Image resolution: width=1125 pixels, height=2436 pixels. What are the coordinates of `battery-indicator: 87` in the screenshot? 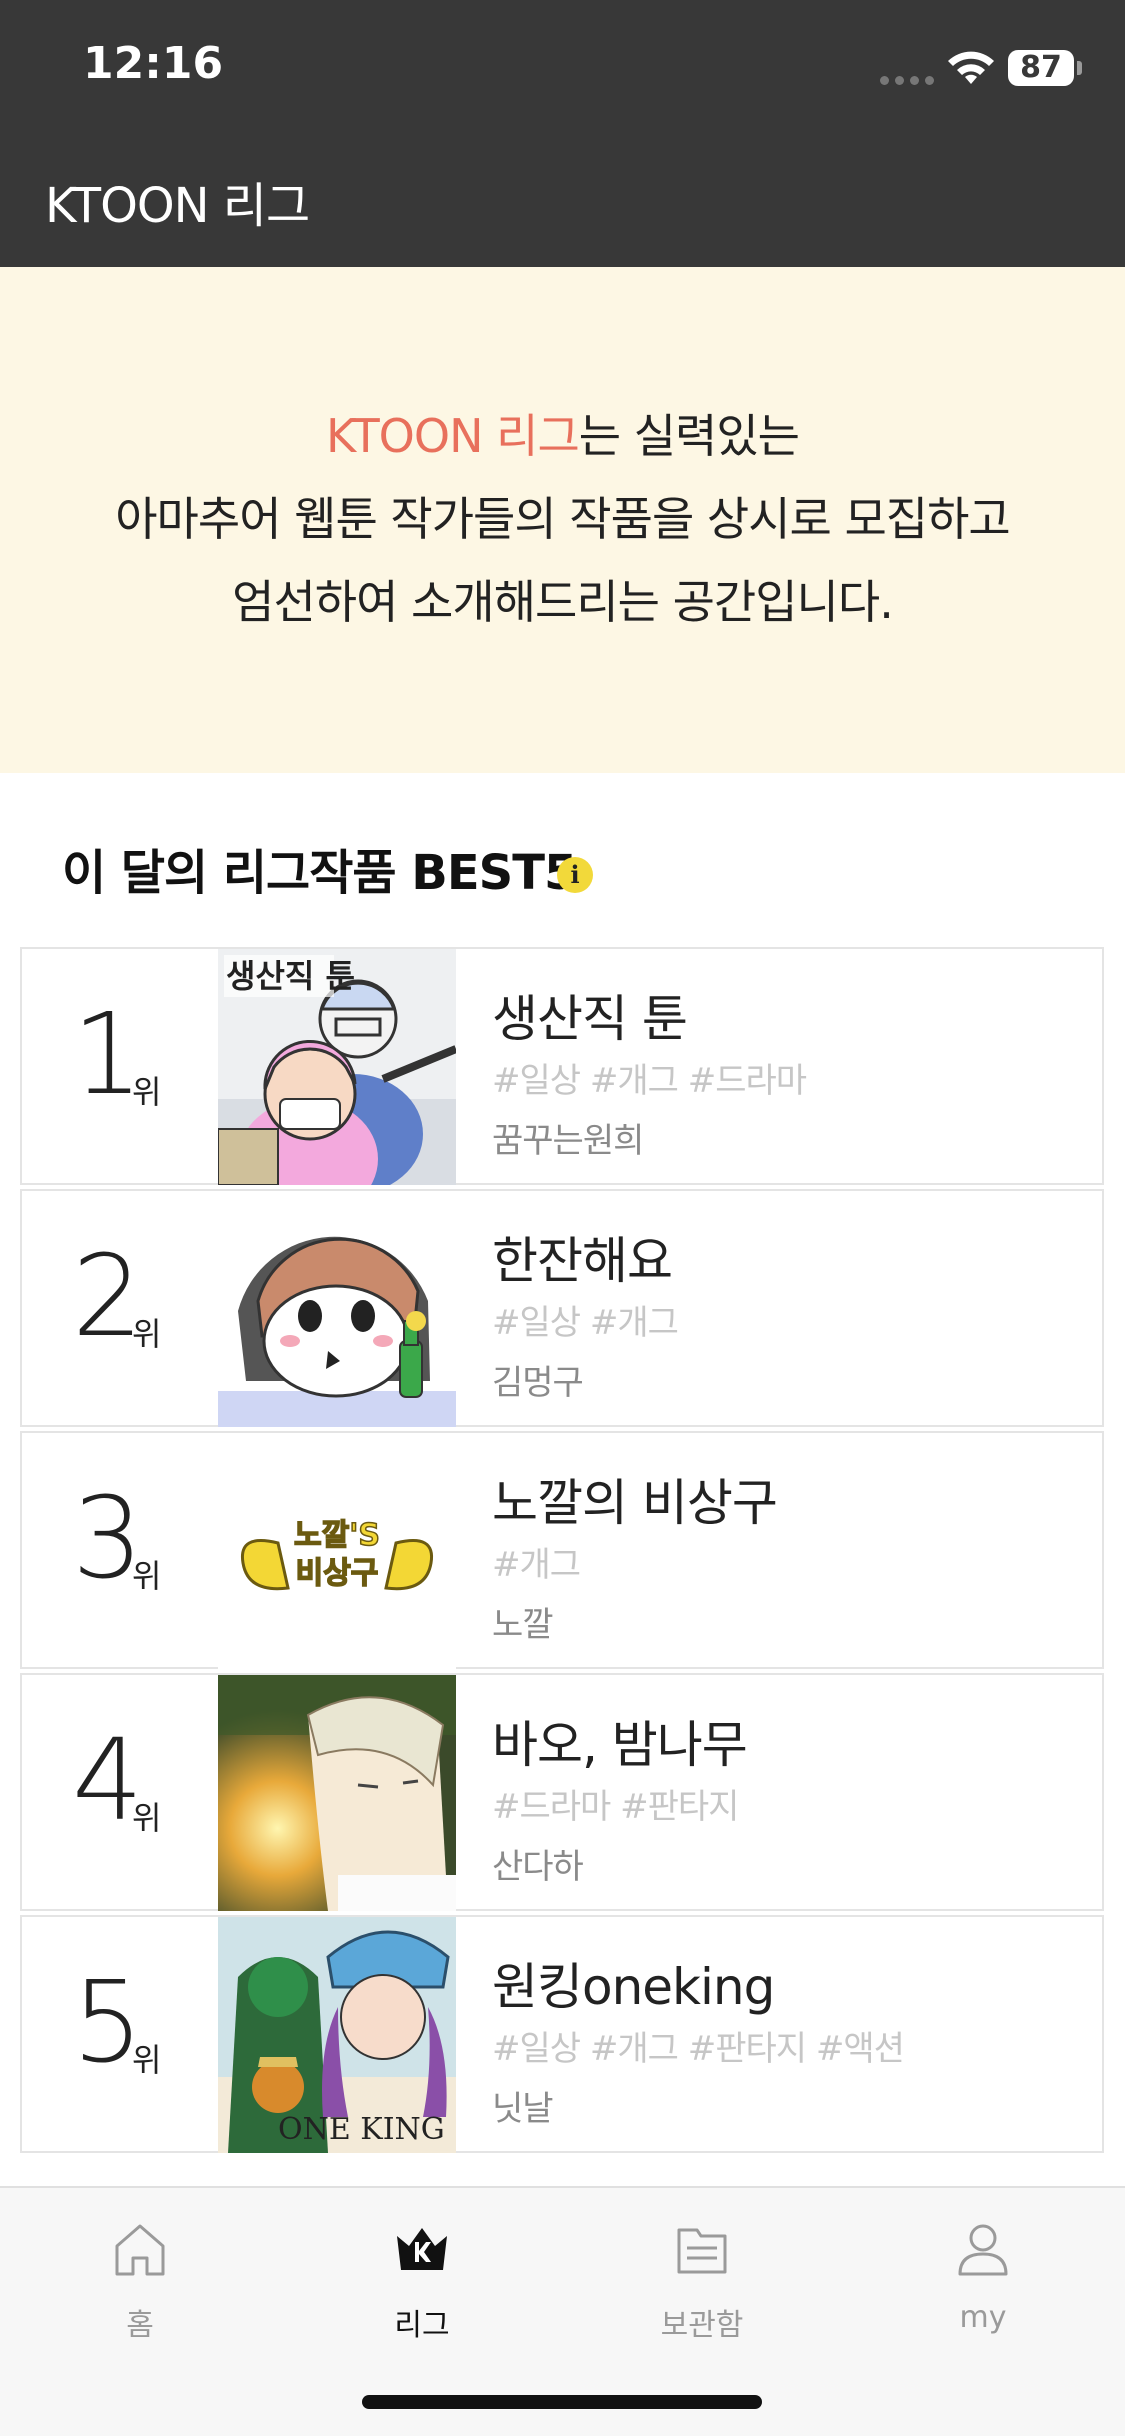 It's located at (1041, 68).